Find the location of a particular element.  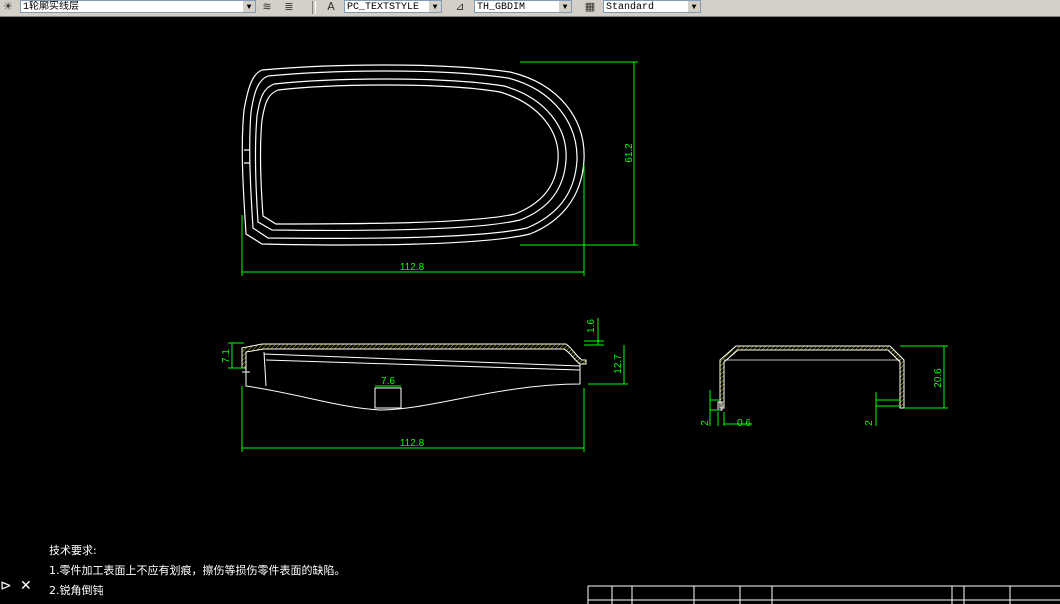

notes-line-1: 1.零件加工表面上不应有划痕，擦伤等损伤零件表面的缺陷。 is located at coordinates (197, 570).